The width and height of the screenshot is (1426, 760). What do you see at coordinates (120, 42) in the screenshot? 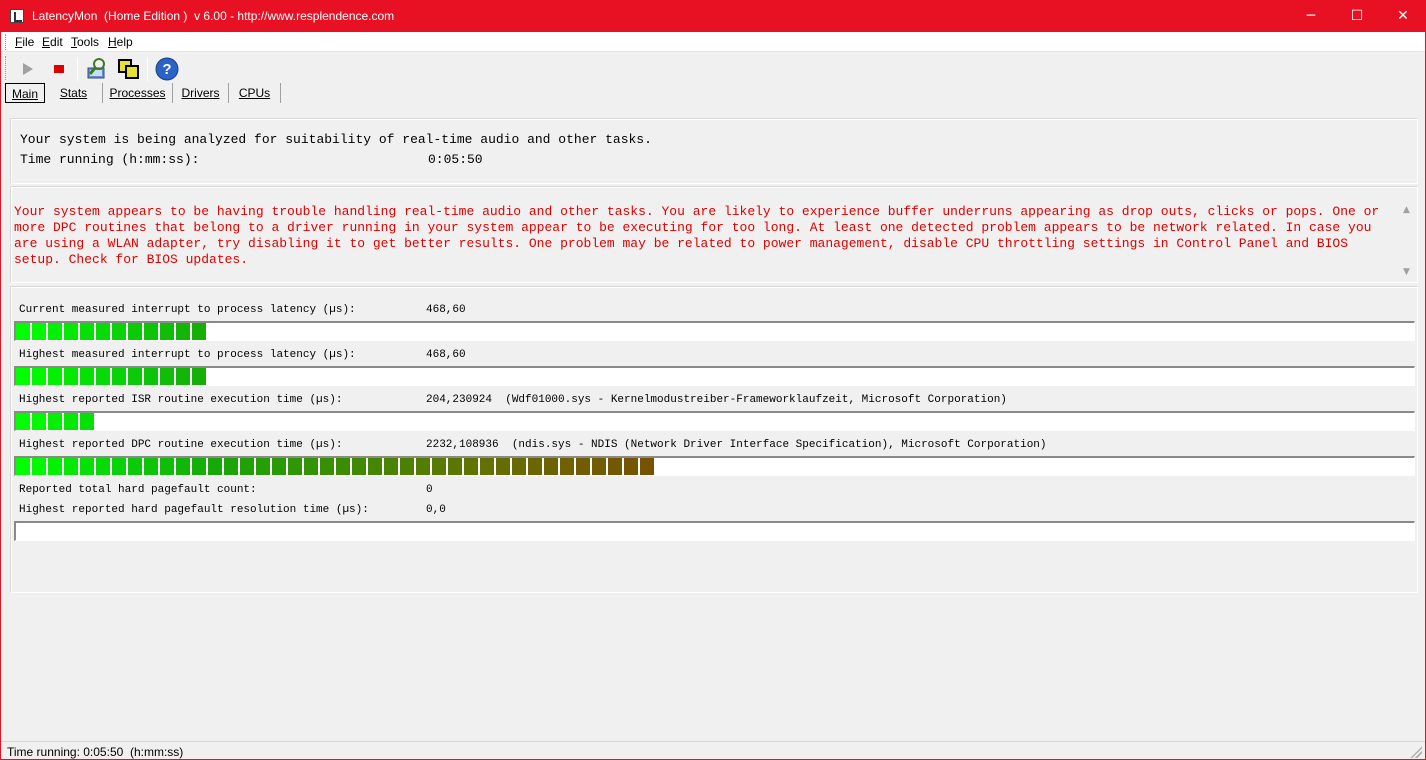
I see `menu-help: Help` at bounding box center [120, 42].